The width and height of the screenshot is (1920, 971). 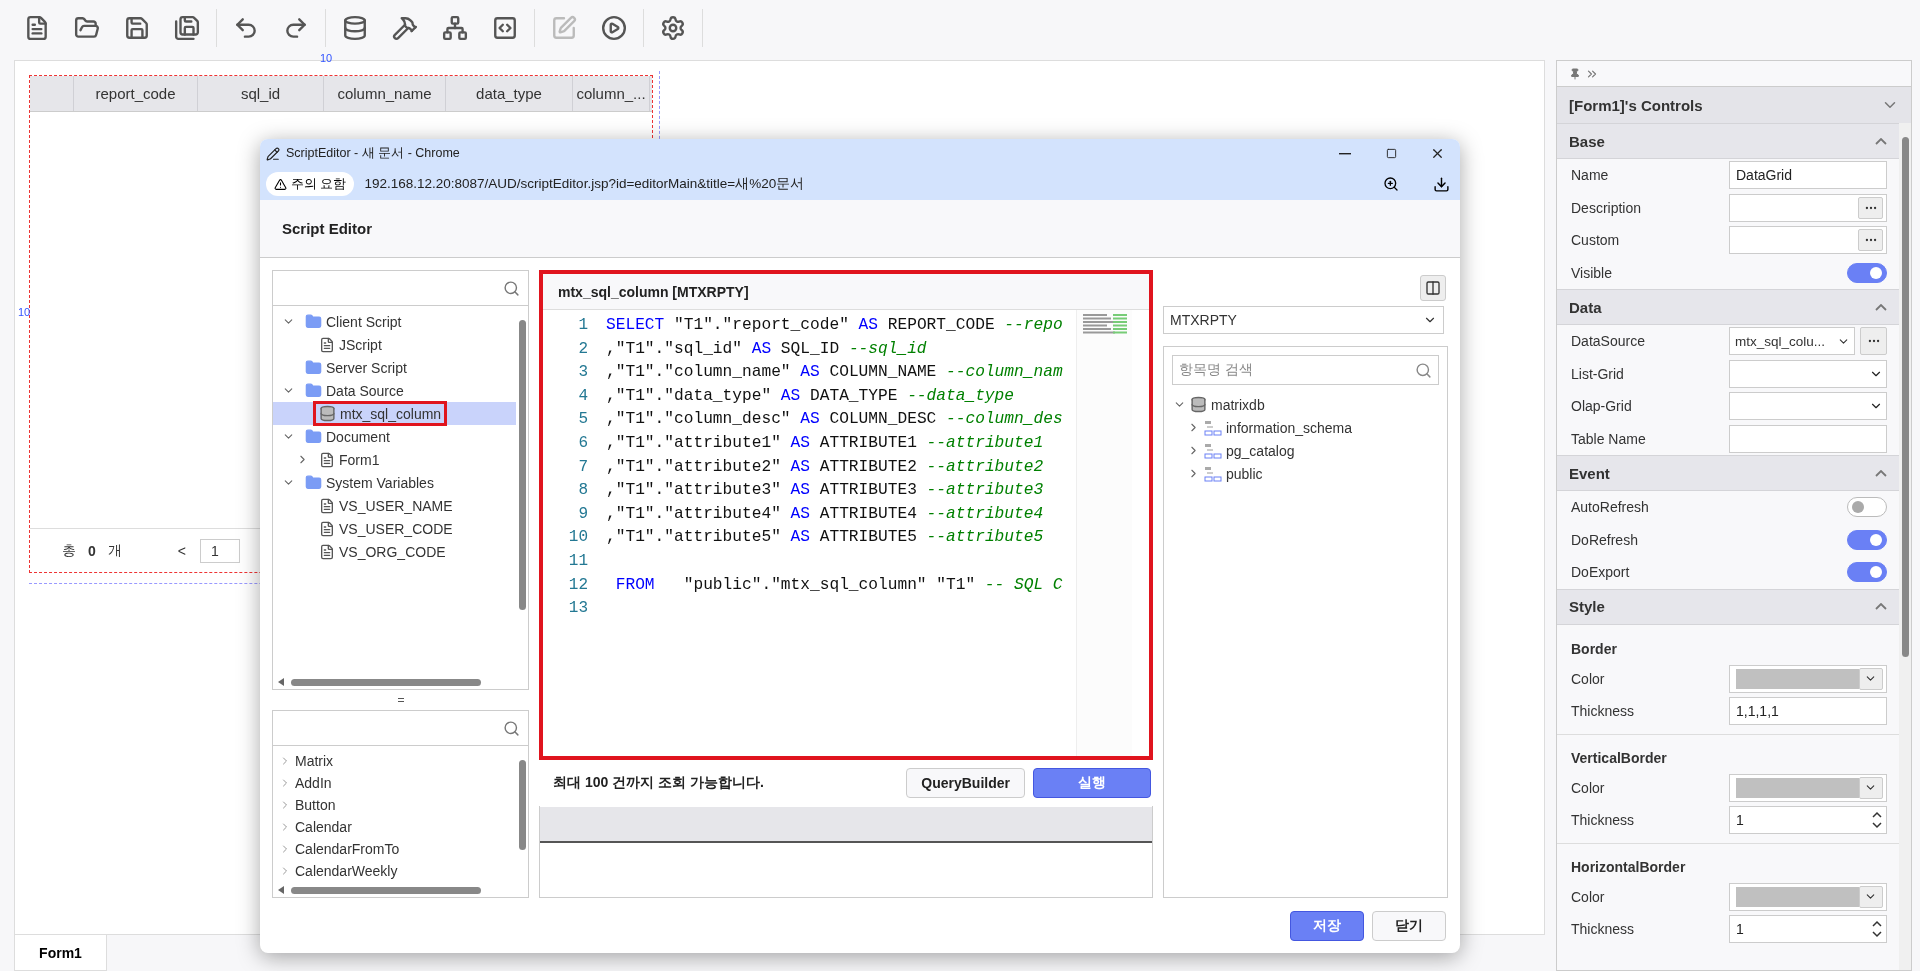 What do you see at coordinates (1305, 370) in the screenshot?
I see `search-field: 항목명 검색` at bounding box center [1305, 370].